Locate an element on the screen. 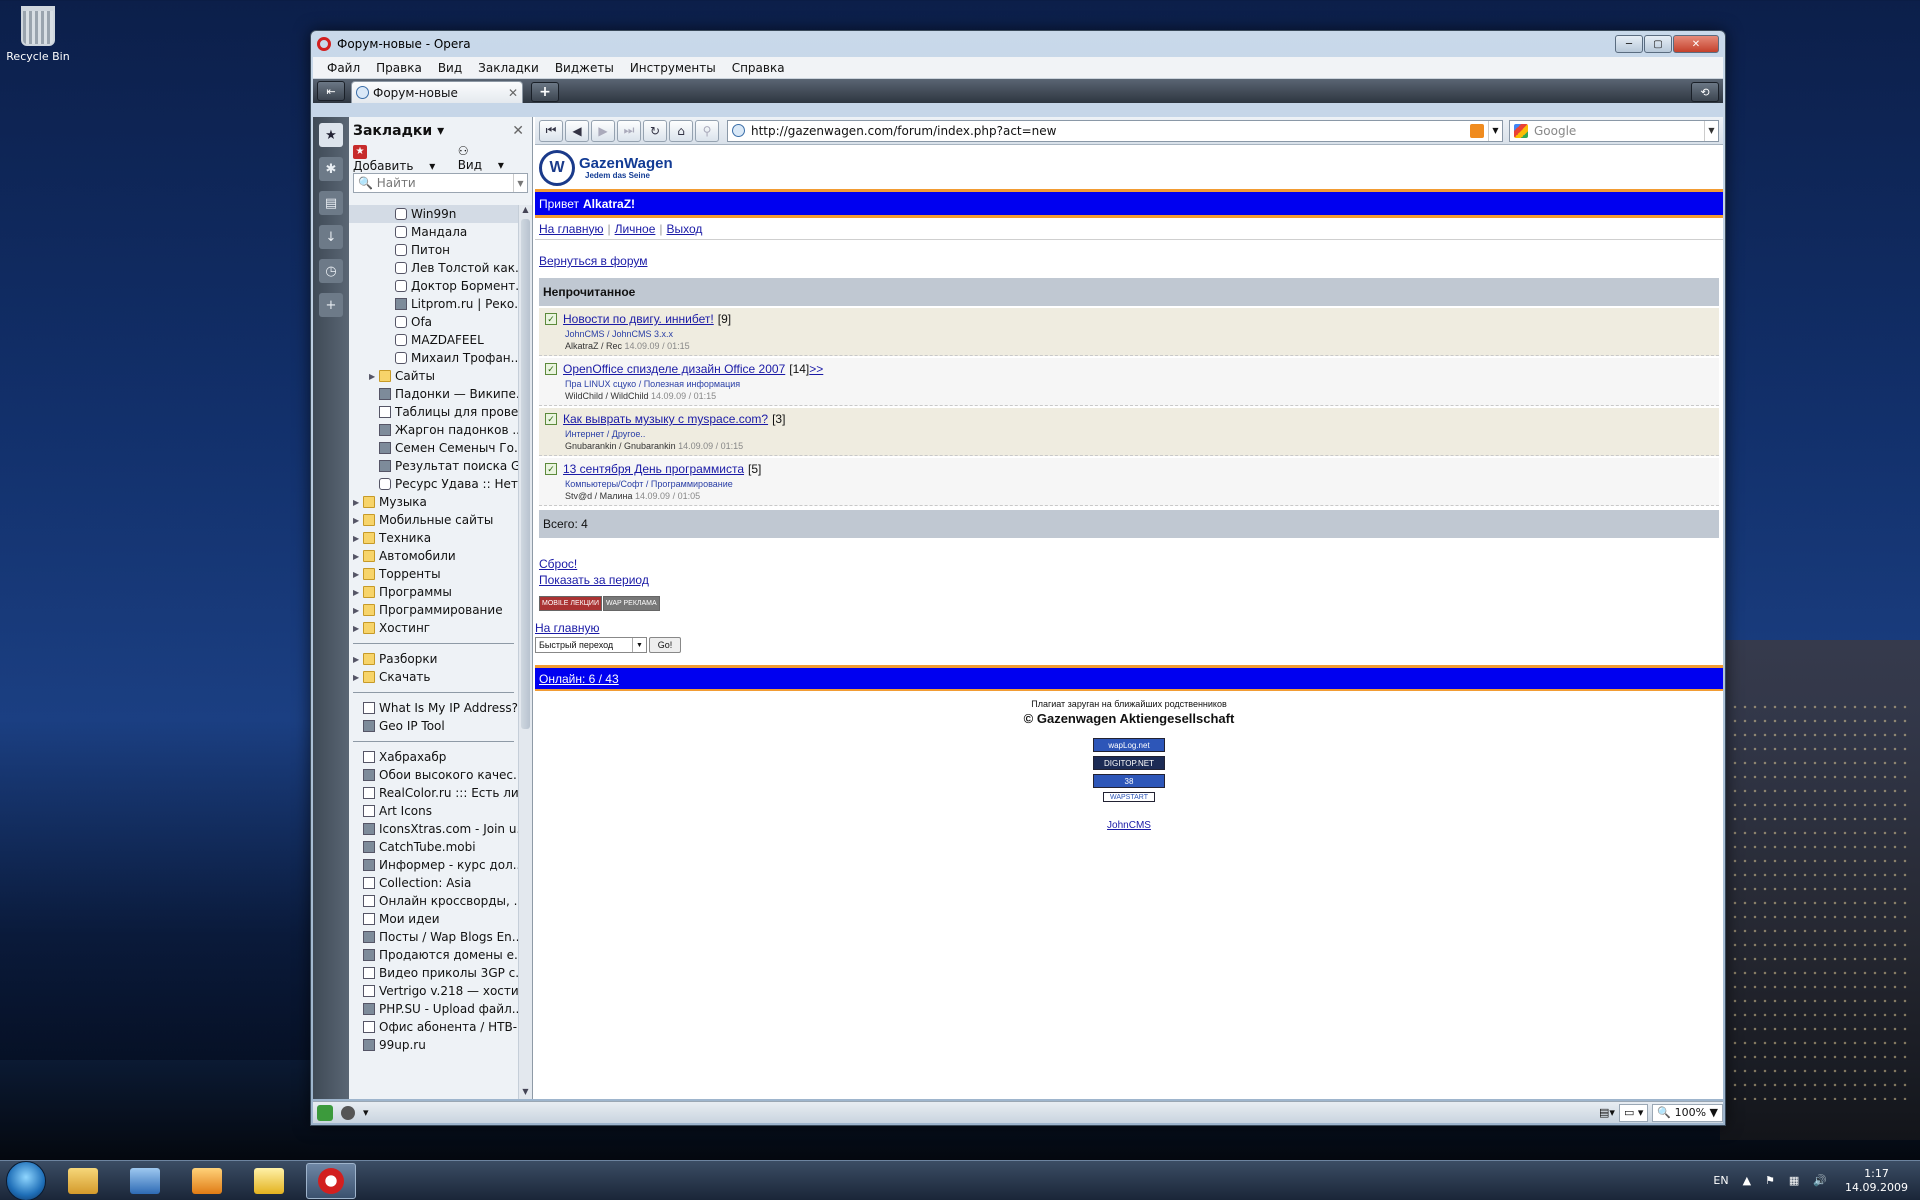 Image resolution: width=1920 pixels, height=1200 pixels. zoom-control: 🔍 100% ▼ is located at coordinates (1687, 1112).